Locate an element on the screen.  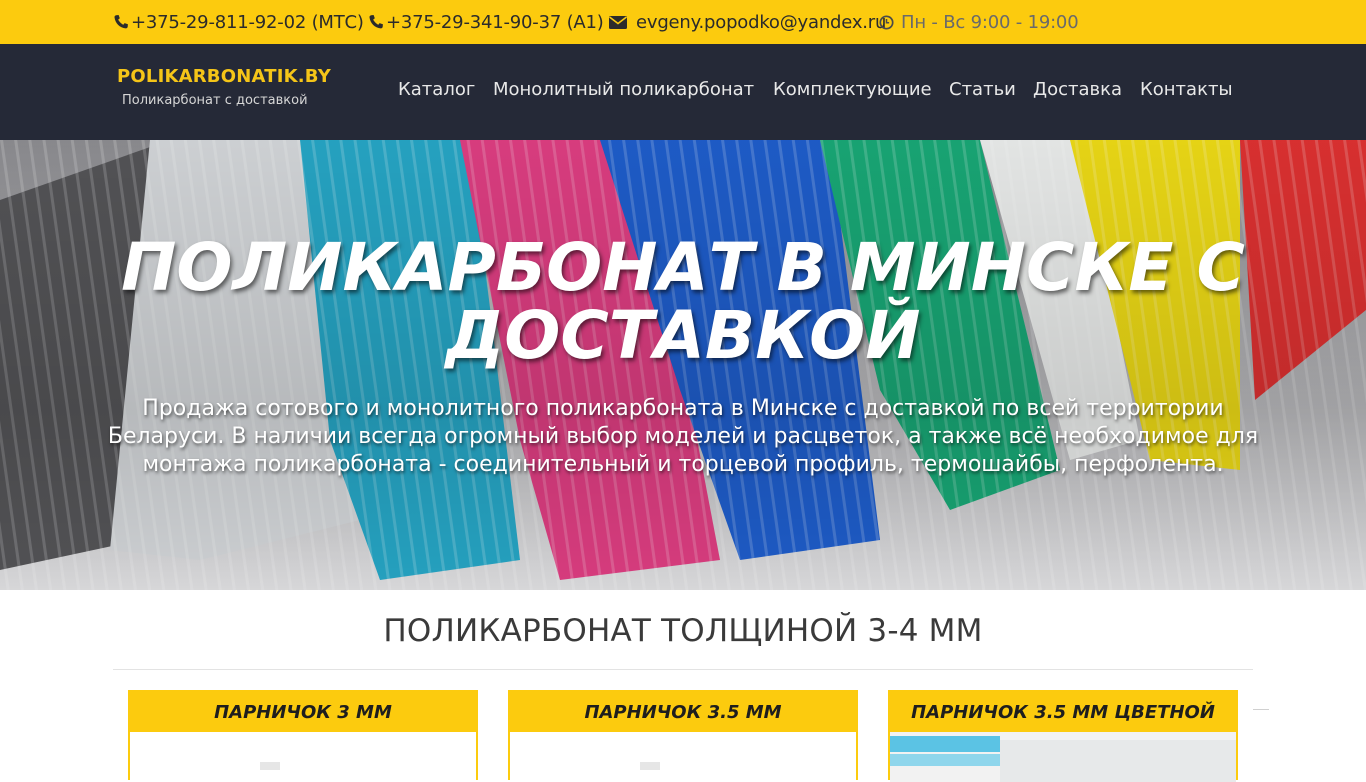
phone-a1: +375-29-341-90-37 (A1) is located at coordinates (486, 22).